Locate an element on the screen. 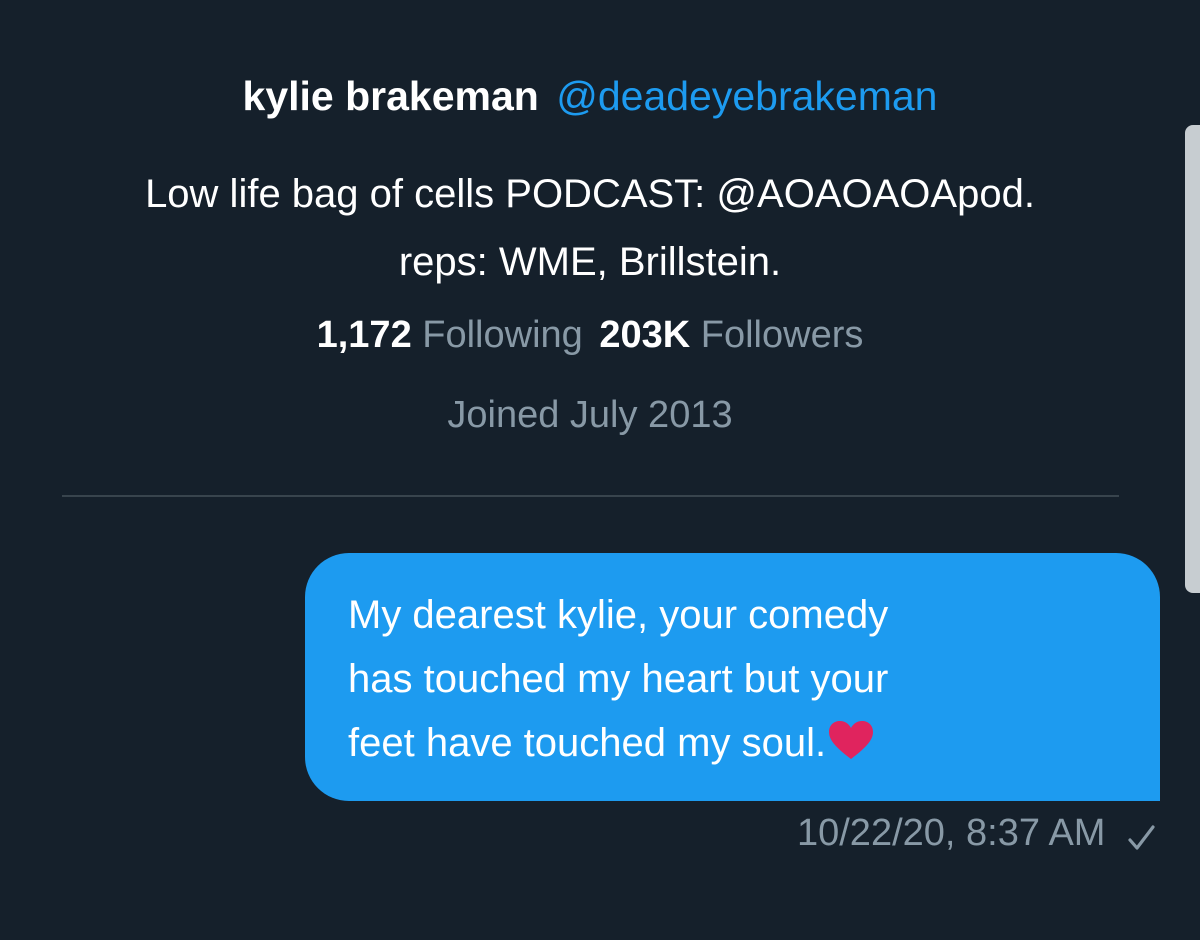  divider is located at coordinates (590, 496).